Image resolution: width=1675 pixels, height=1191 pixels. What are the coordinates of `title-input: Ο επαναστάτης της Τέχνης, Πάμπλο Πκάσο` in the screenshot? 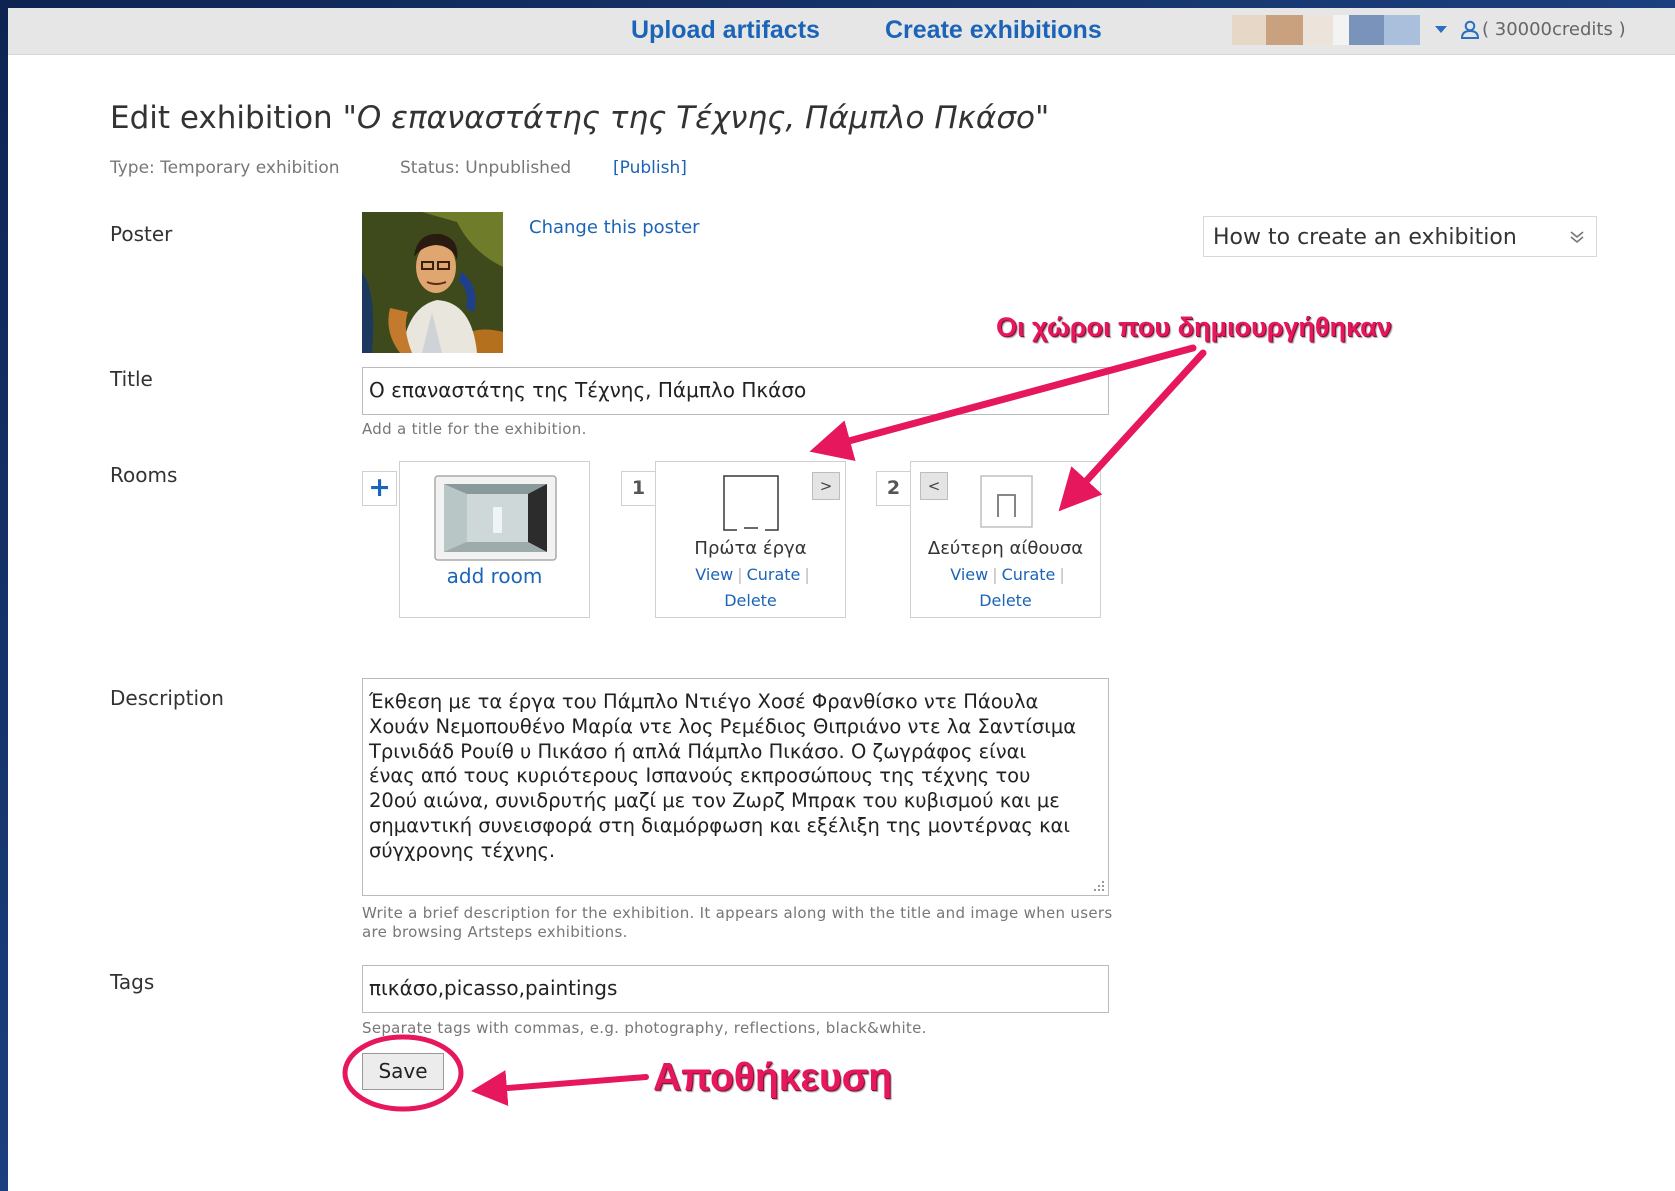 It's located at (735, 391).